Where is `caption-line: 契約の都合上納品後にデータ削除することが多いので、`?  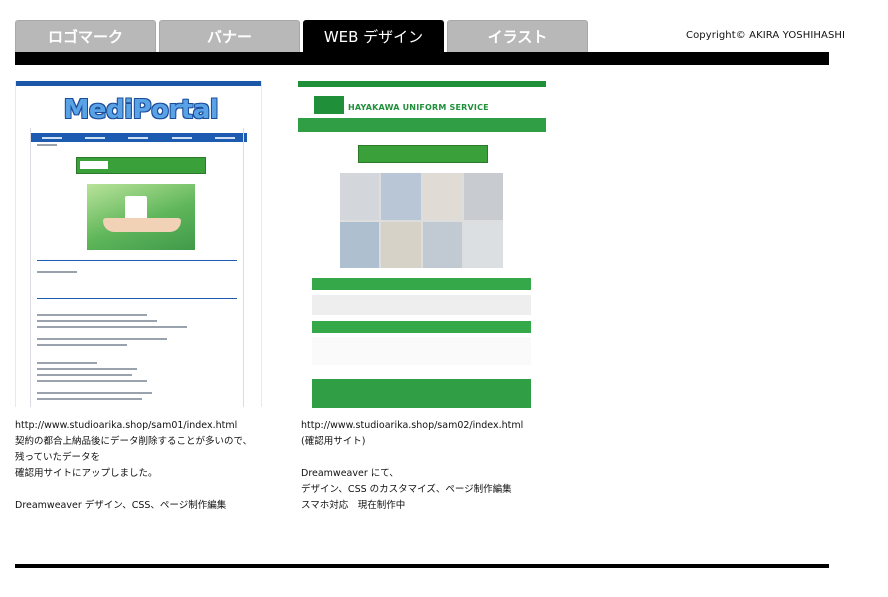 caption-line: 契約の都合上納品後にデータ削除することが多いので、 is located at coordinates (134, 441).